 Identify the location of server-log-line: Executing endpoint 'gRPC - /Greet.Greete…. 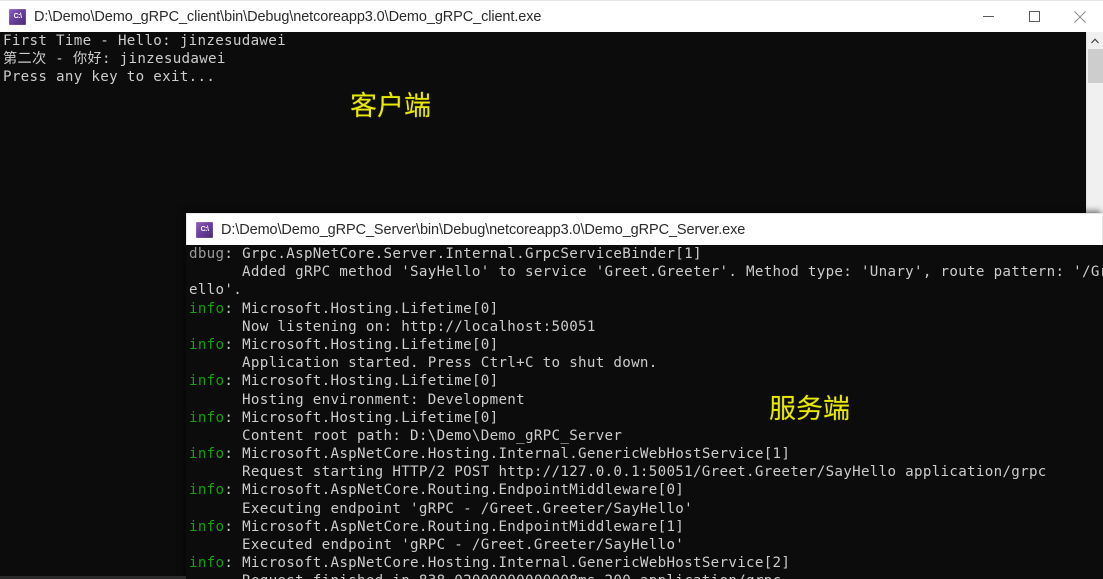
(646, 509).